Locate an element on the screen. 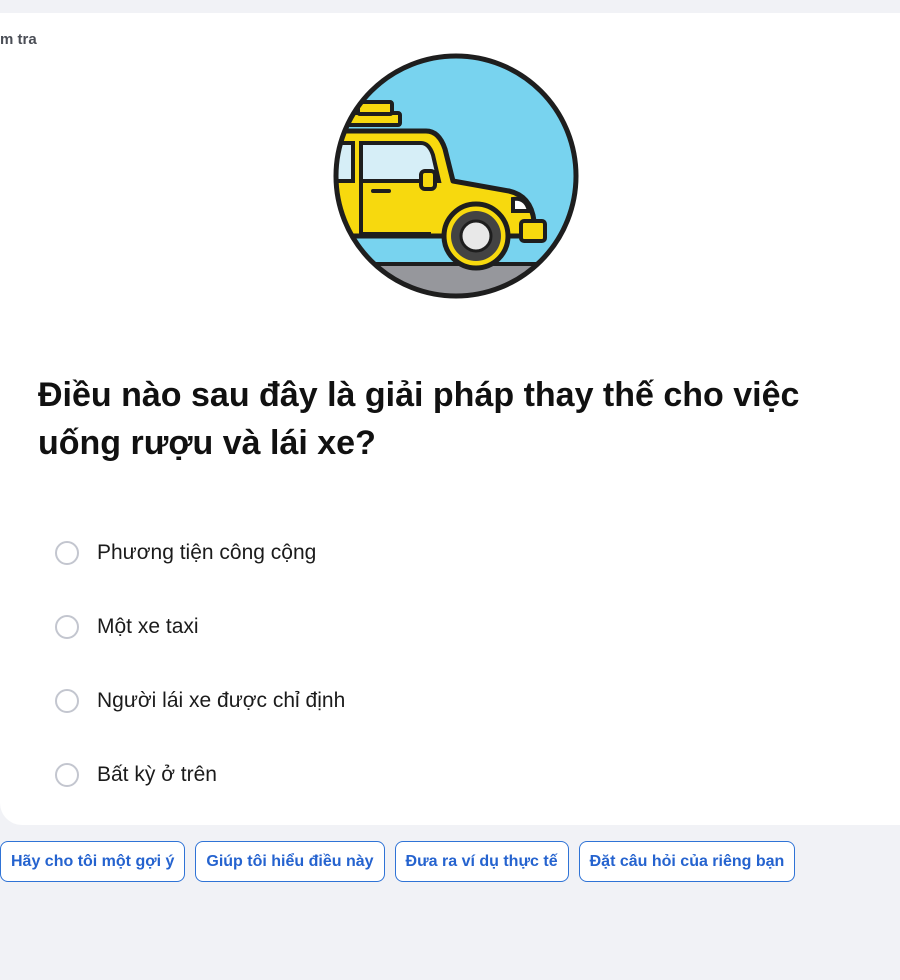 The height and width of the screenshot is (980, 900). answer-option-3: Người lái xe được chỉ định is located at coordinates (200, 701).